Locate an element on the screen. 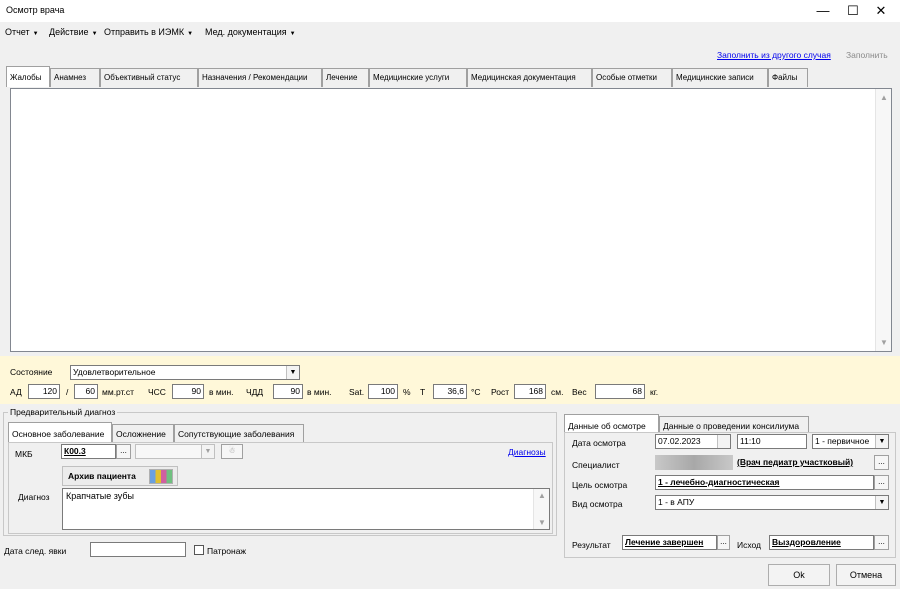 The image size is (900, 589). next-visit-input is located at coordinates (138, 549).